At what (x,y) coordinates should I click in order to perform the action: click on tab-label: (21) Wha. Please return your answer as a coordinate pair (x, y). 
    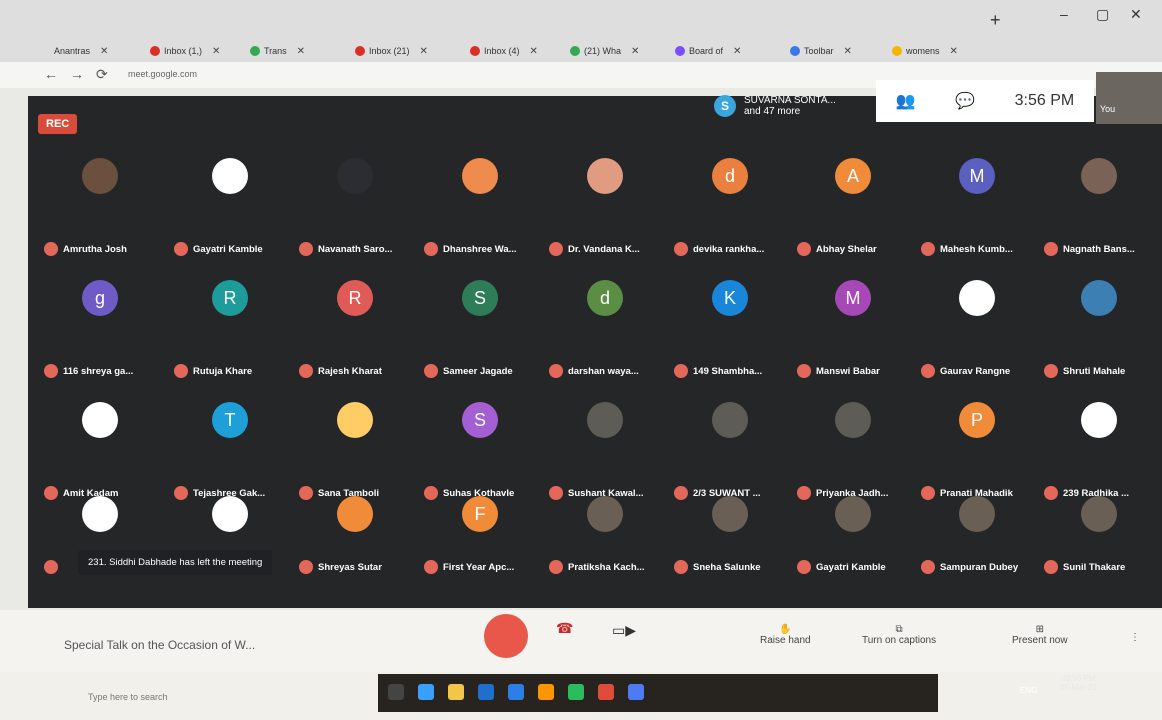
    Looking at the image, I should click on (603, 51).